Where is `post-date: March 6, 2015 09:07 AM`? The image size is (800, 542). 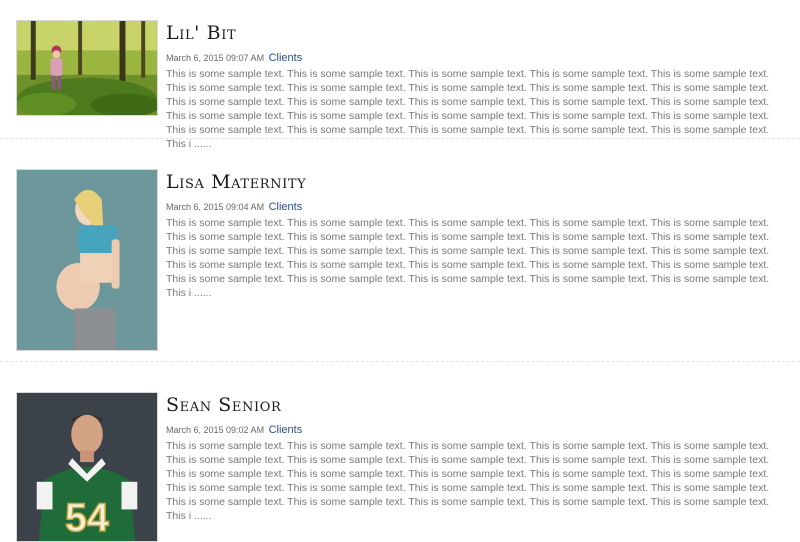
post-date: March 6, 2015 09:07 AM is located at coordinates (215, 58).